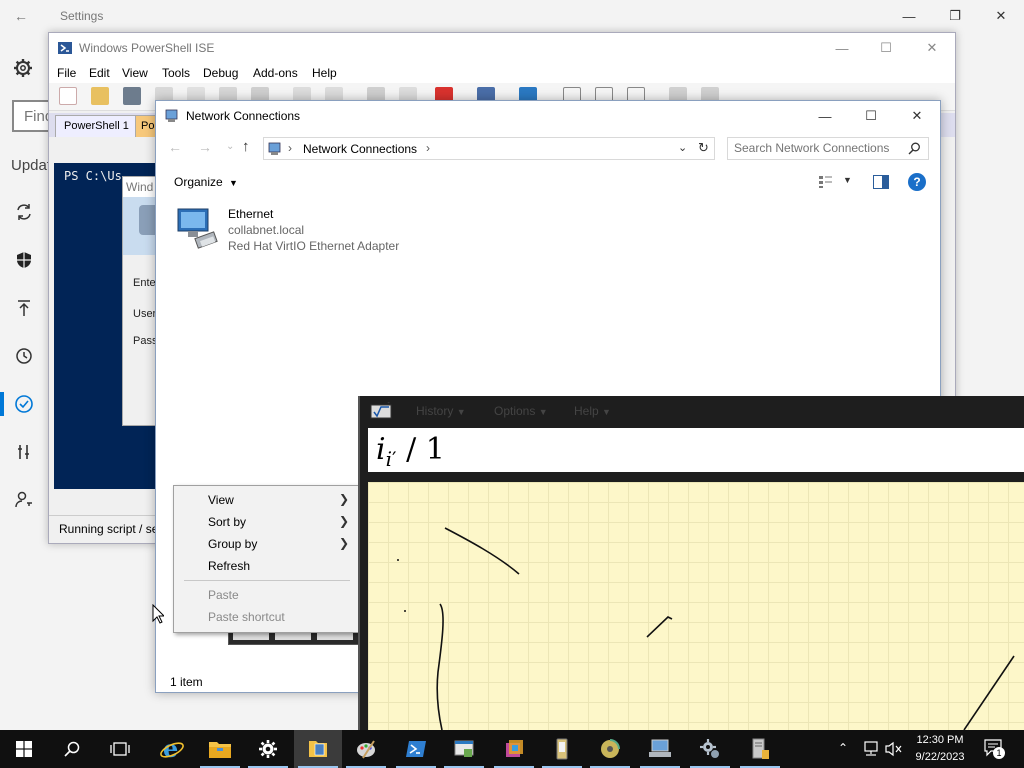  I want to click on menu-help: Help, so click(324, 73).